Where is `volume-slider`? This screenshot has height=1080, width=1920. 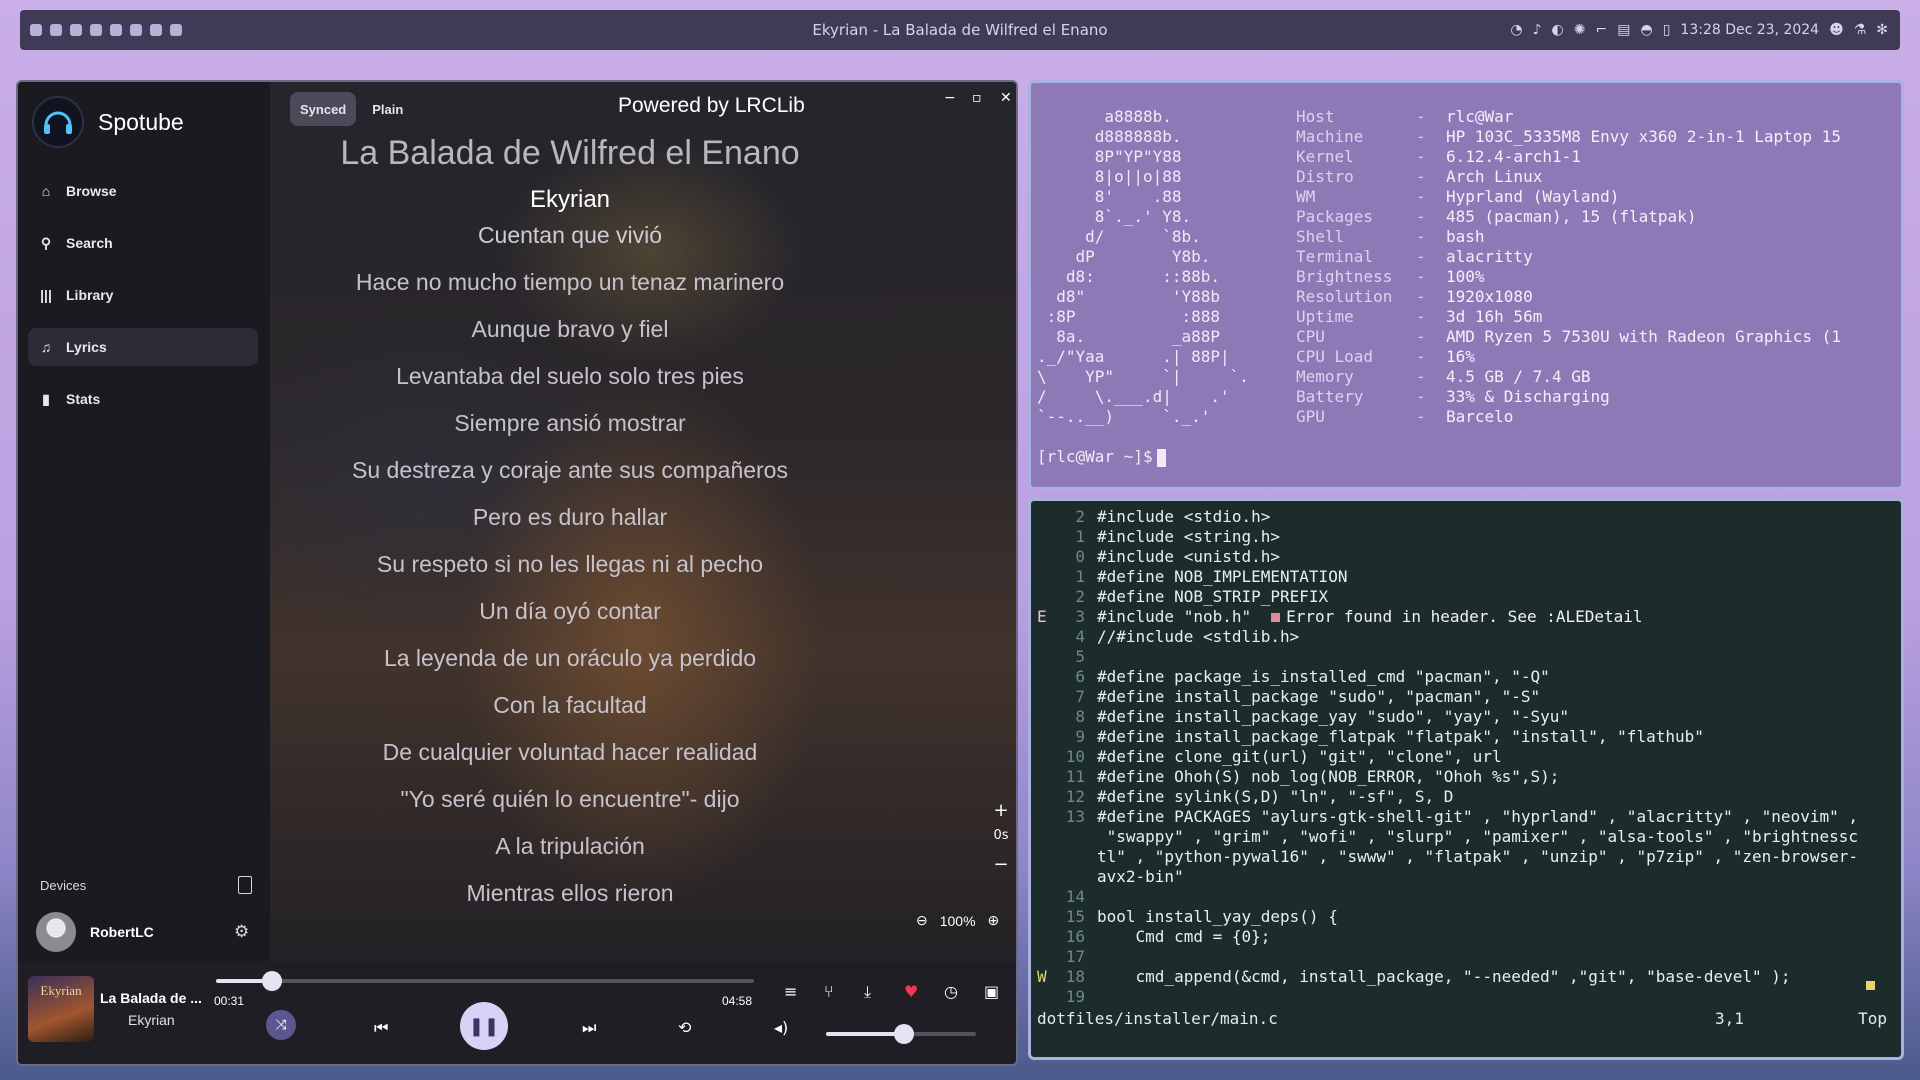
volume-slider is located at coordinates (901, 1034).